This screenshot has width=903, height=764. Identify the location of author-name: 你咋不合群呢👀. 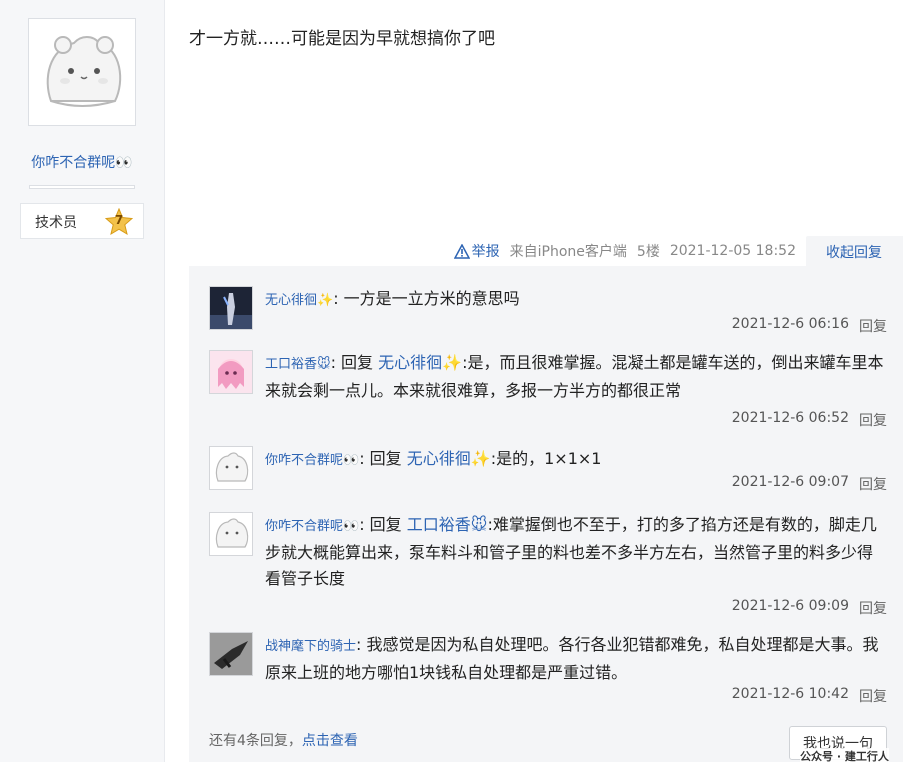
(82, 162).